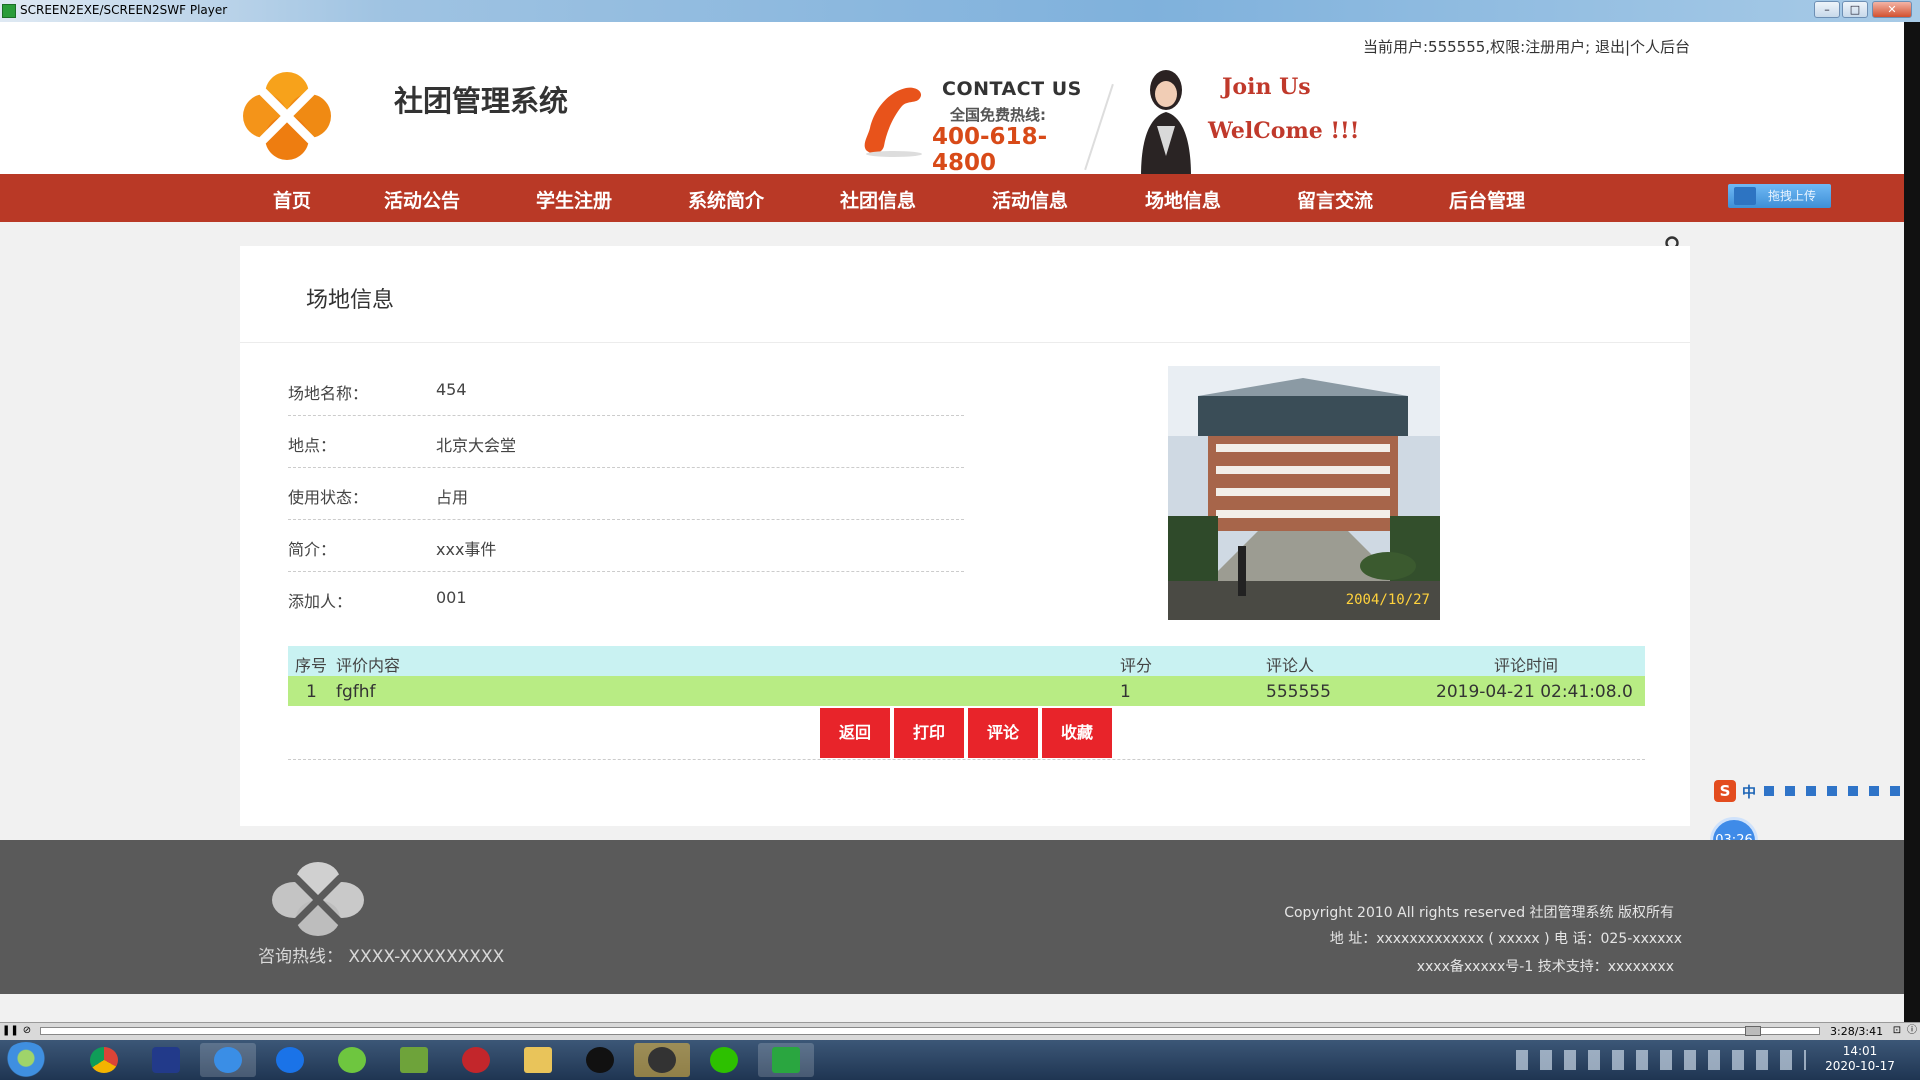 The image size is (1920, 1080). What do you see at coordinates (1335, 199) in the screenshot?
I see `nav-item-messages: 留言交流` at bounding box center [1335, 199].